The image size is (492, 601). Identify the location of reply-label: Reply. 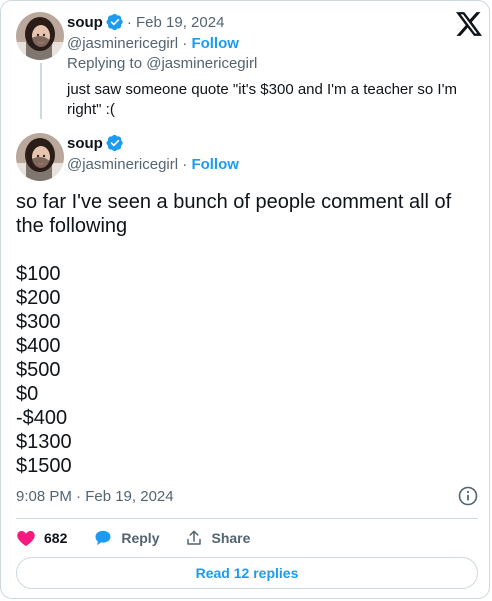
(140, 538).